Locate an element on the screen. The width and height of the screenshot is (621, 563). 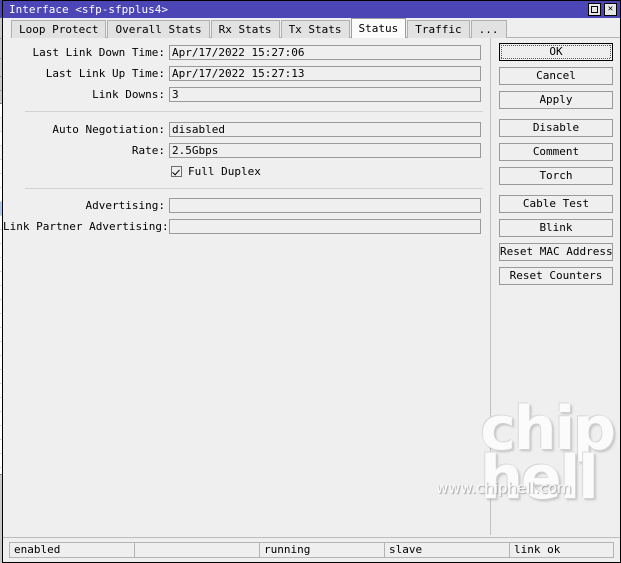
field-label: Advertising: is located at coordinates (125, 205).